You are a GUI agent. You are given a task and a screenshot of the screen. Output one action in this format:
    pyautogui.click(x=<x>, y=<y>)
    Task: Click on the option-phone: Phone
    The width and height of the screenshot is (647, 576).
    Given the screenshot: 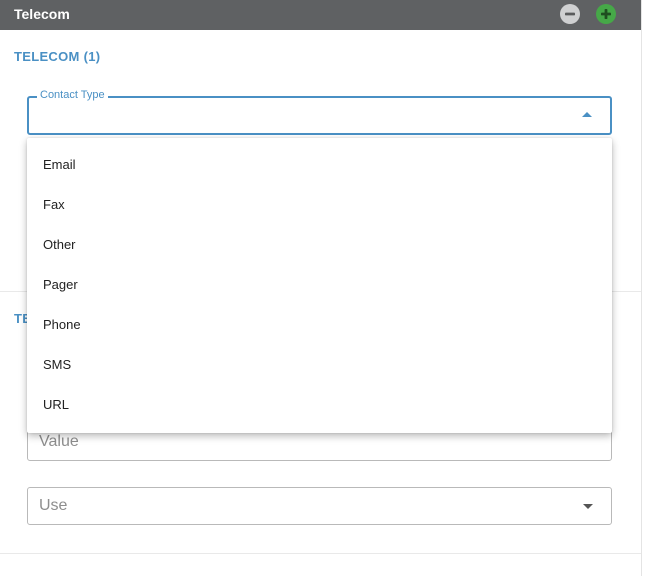 What is the action you would take?
    pyautogui.click(x=319, y=325)
    